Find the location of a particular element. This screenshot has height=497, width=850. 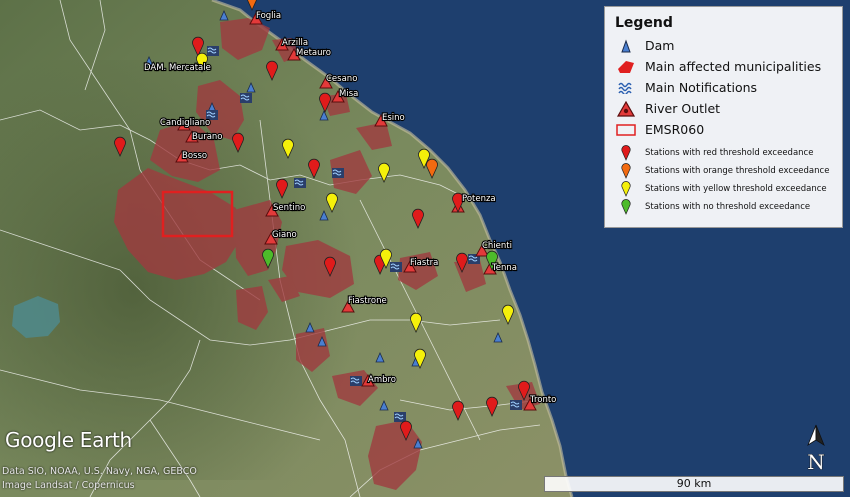

label-cesano: Cesano is located at coordinates (341, 79).